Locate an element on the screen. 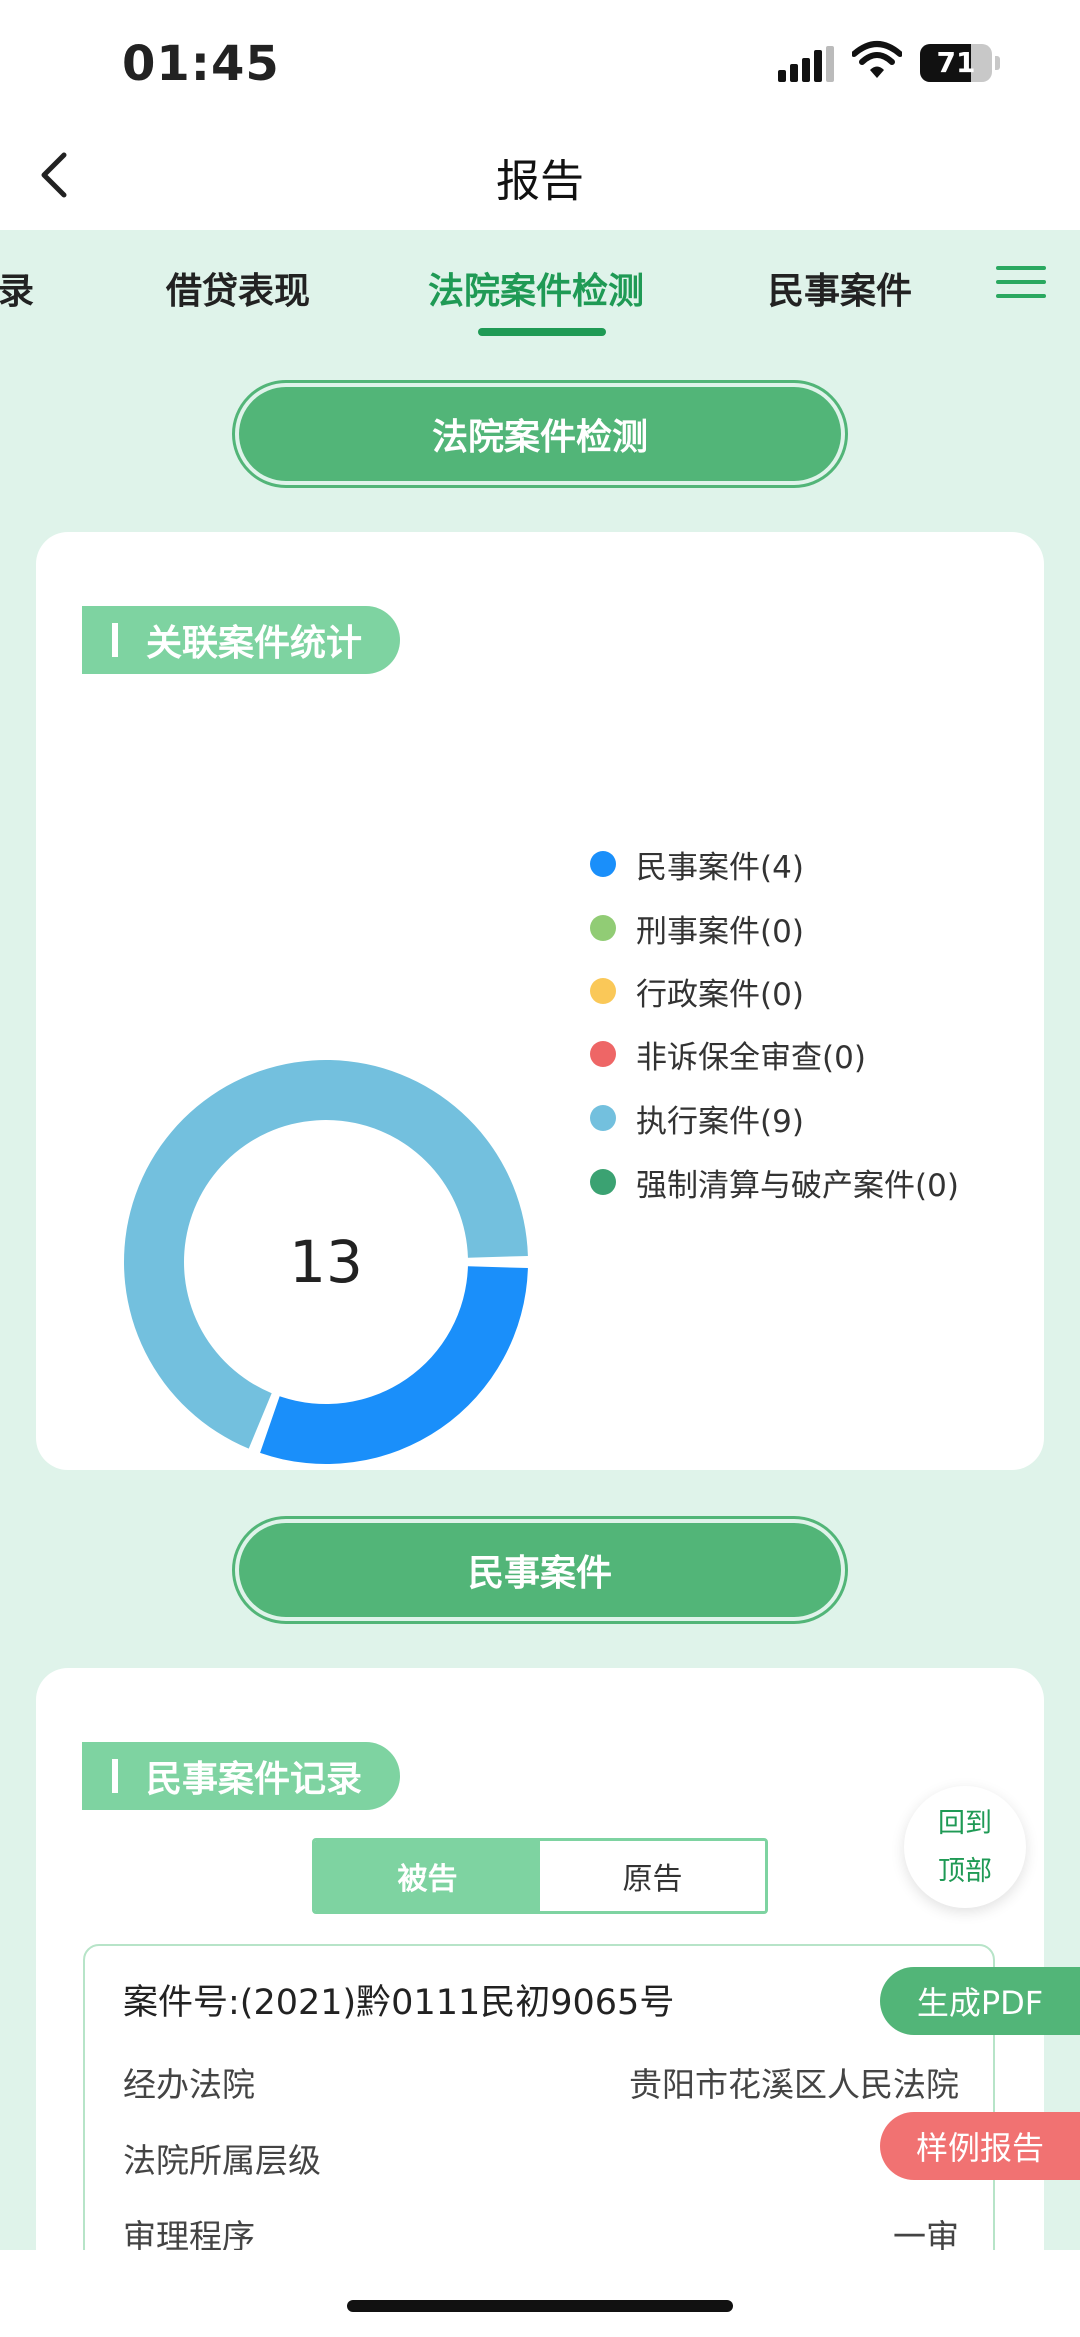  case-number: 案件号:(2021)黔0111民初9065号 is located at coordinates (399, 2003).